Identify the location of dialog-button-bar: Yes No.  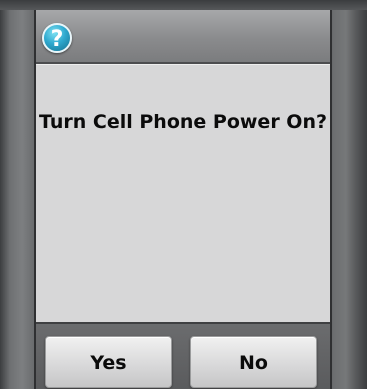
(183, 355).